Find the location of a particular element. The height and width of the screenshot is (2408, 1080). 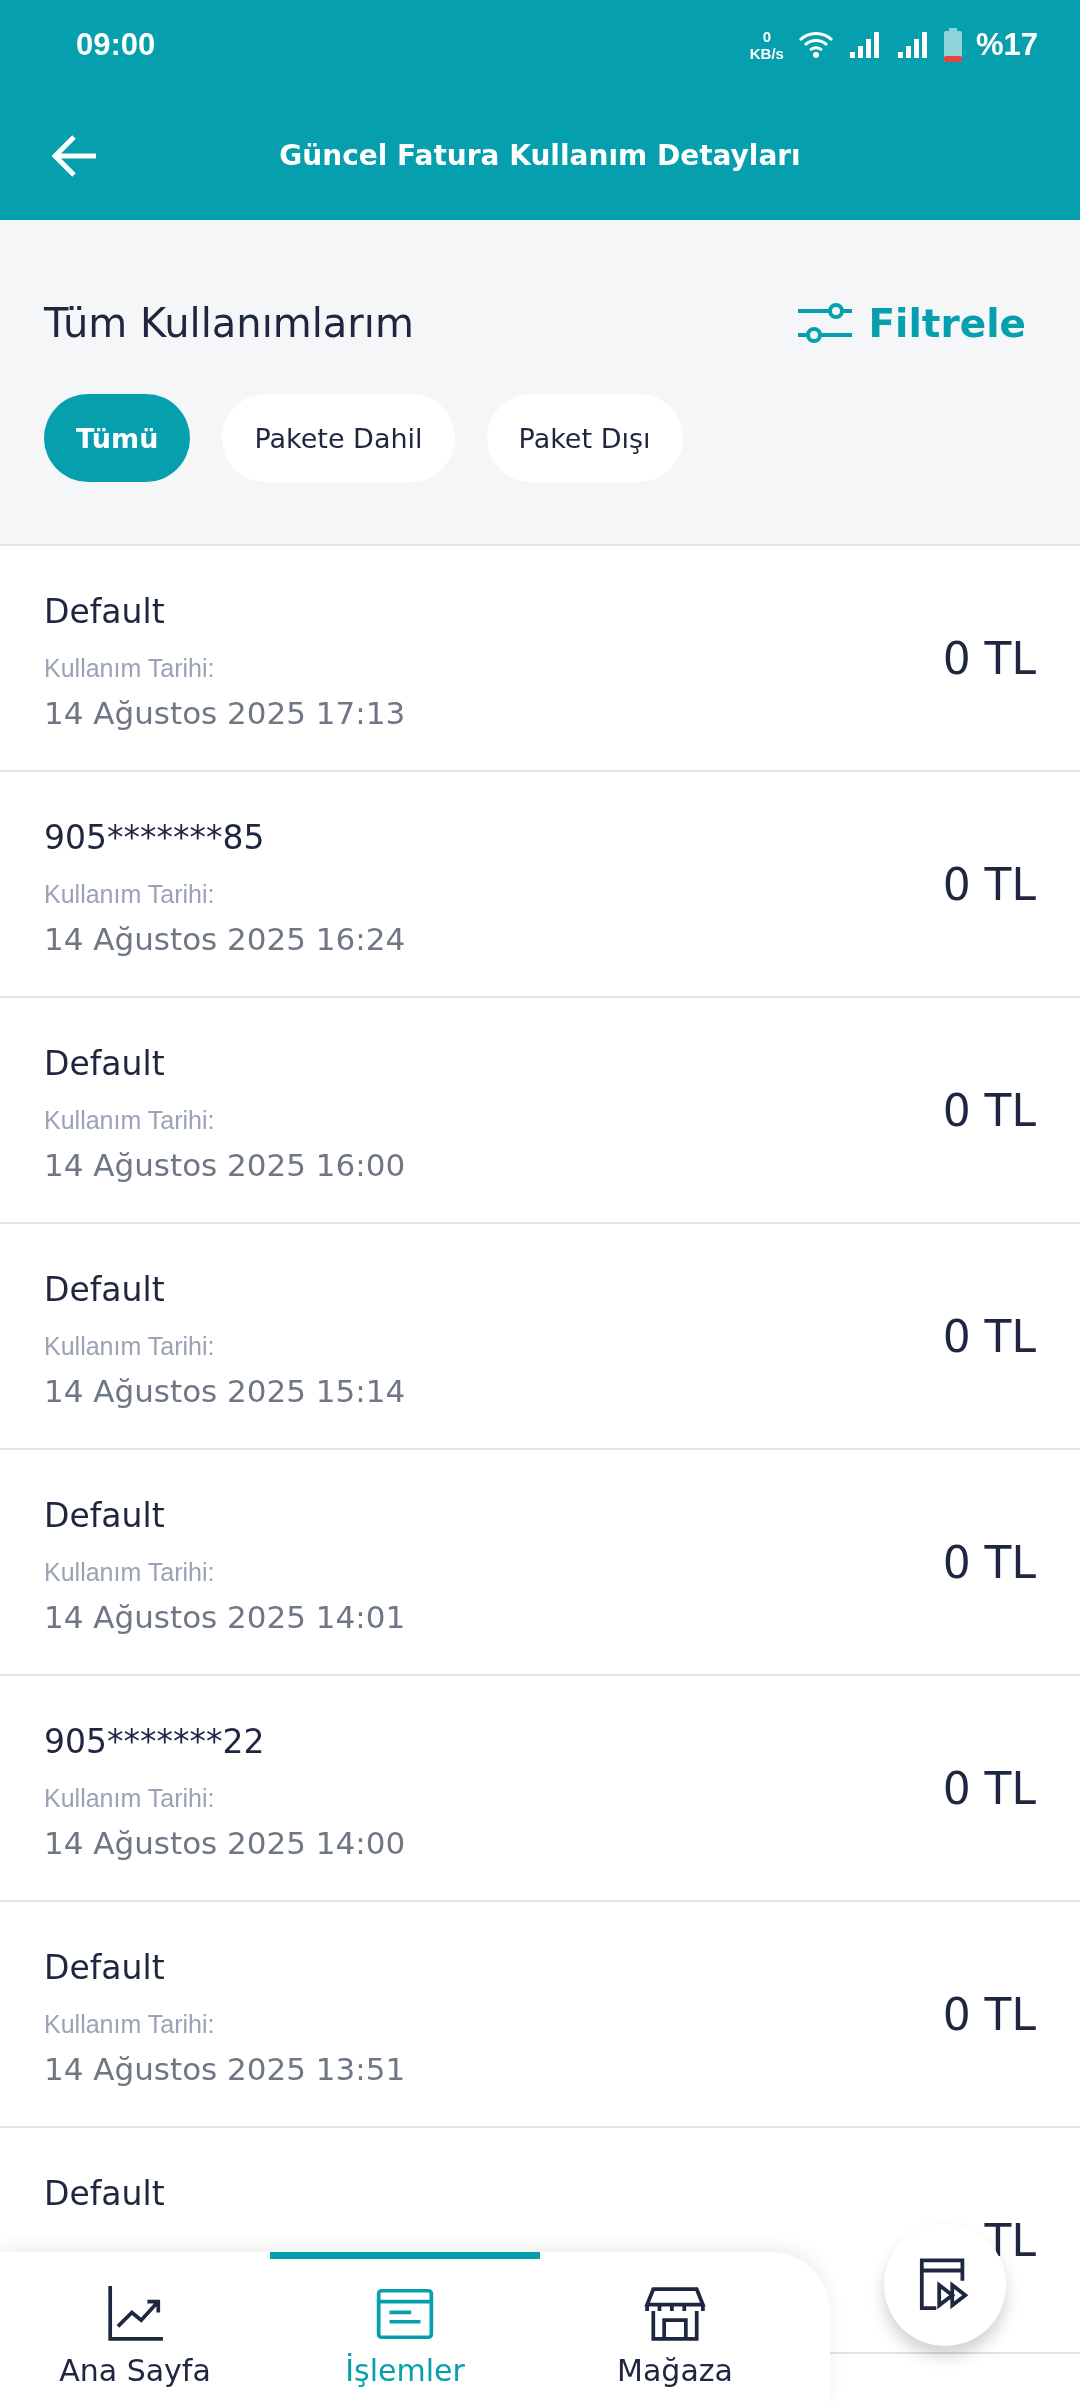

wifi-icon is located at coordinates (815, 45).